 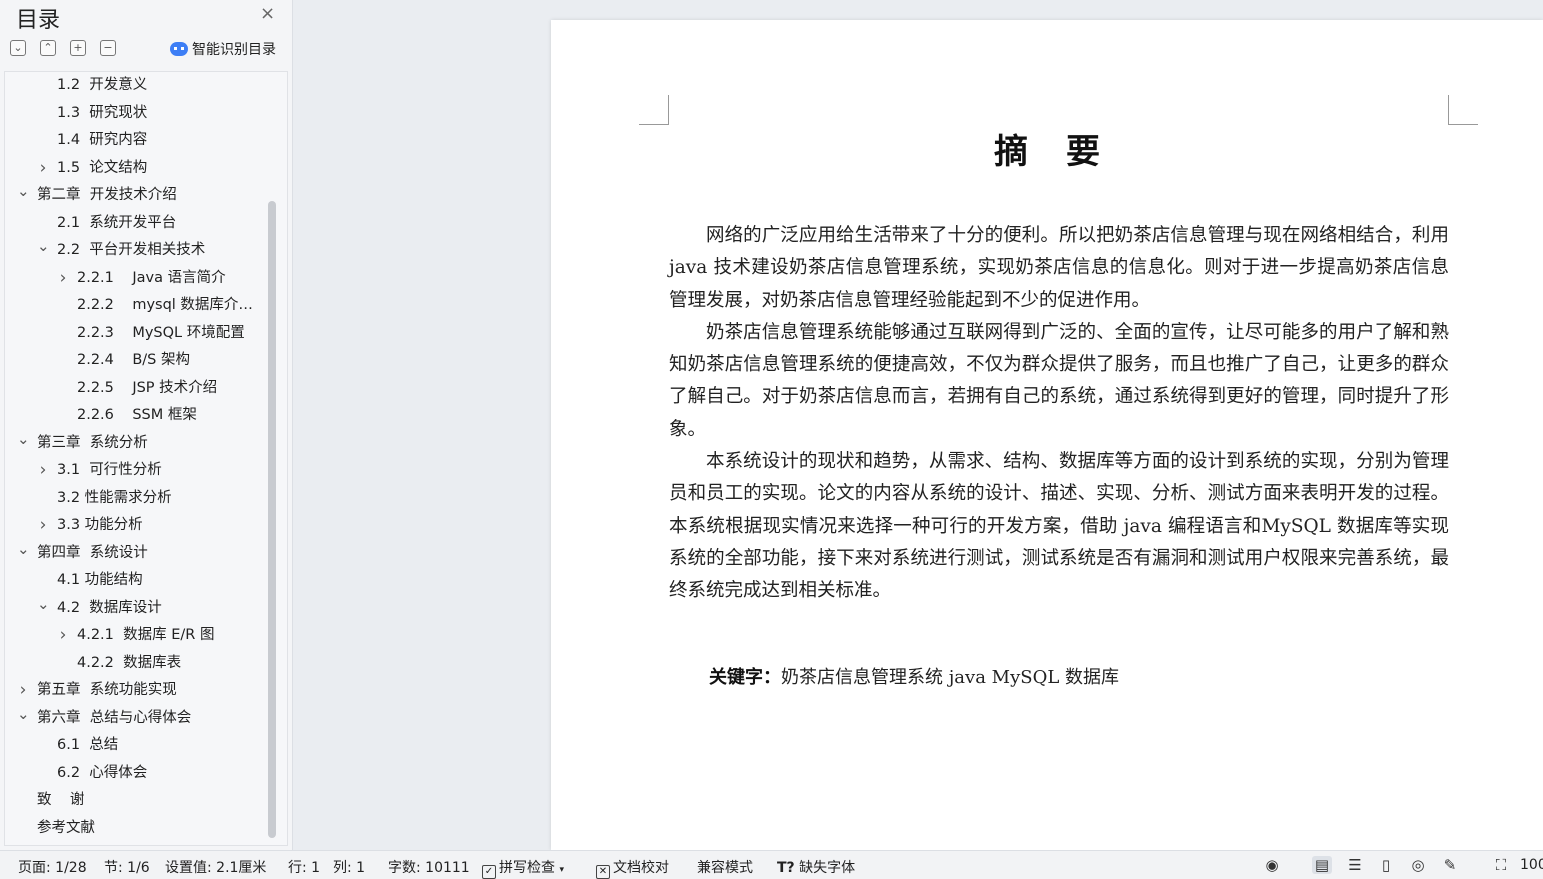 What do you see at coordinates (129, 662) in the screenshot?
I see `toc-item-label: 4.2.2 数据库表` at bounding box center [129, 662].